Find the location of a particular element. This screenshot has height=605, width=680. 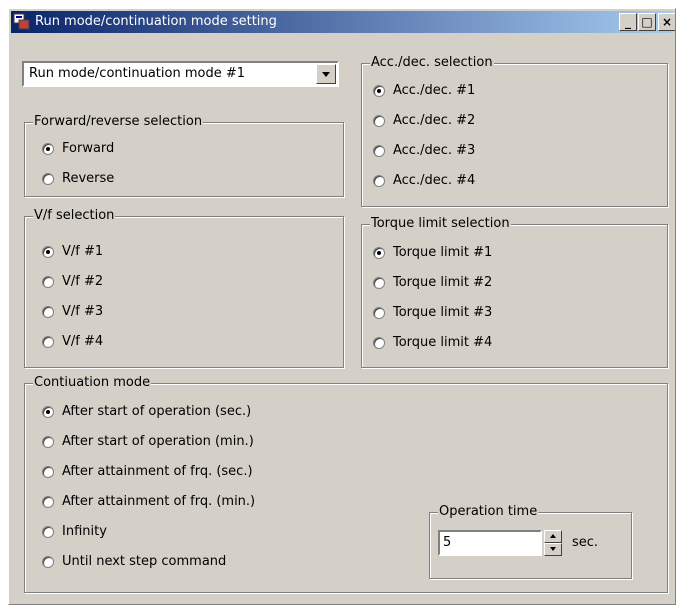

operation-time-group: Operation time 5 sec. is located at coordinates (530, 541).